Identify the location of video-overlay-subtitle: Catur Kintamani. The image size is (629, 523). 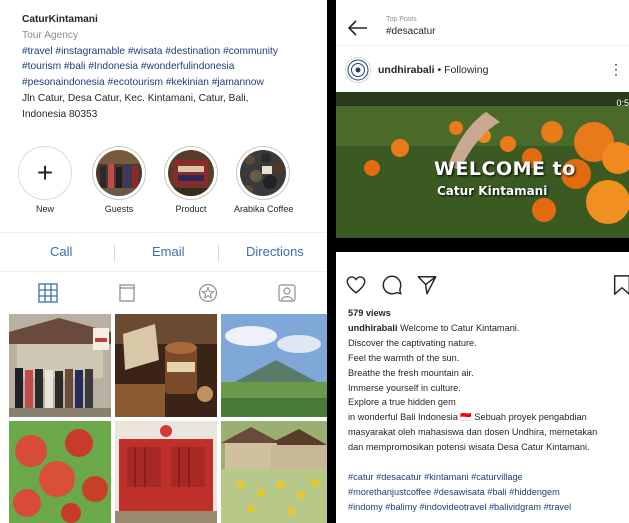
(492, 191).